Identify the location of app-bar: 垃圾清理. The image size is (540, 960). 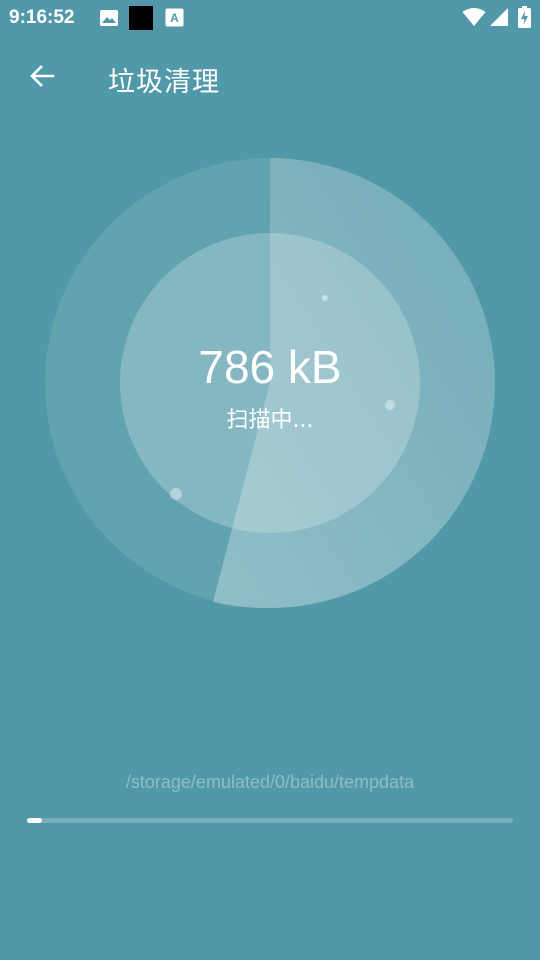
(270, 78).